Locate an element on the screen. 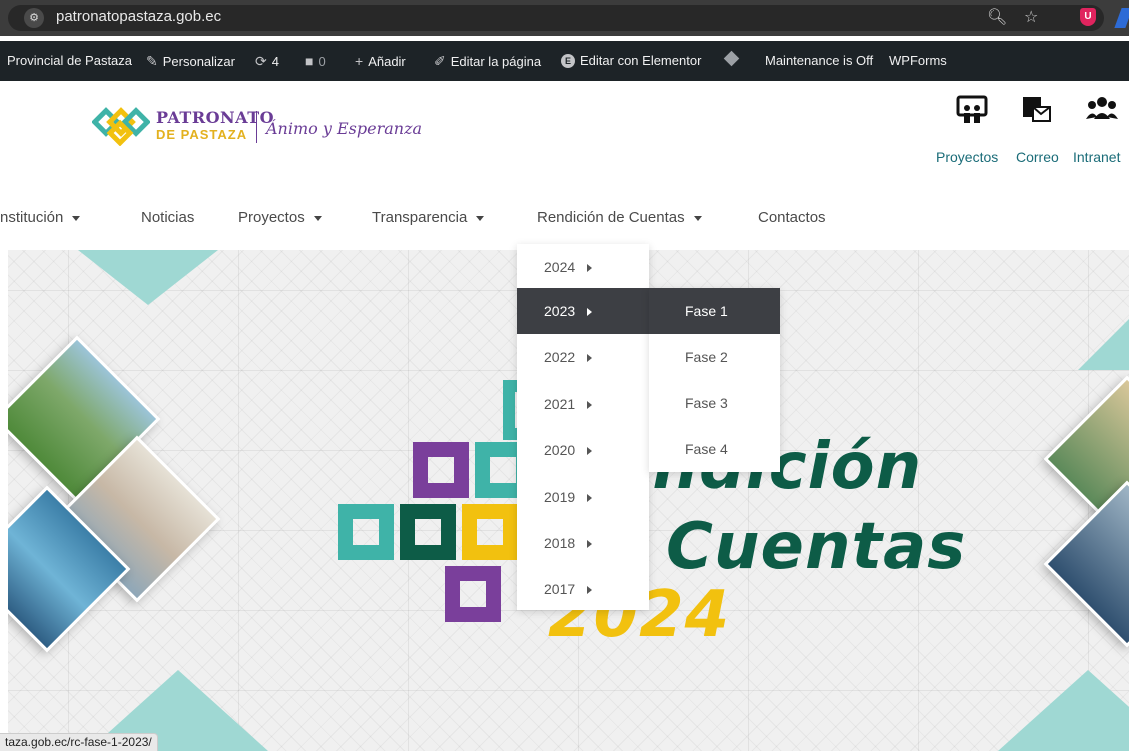 The height and width of the screenshot is (751, 1129). submenu-fase-2: Fase 2 is located at coordinates (714, 357).